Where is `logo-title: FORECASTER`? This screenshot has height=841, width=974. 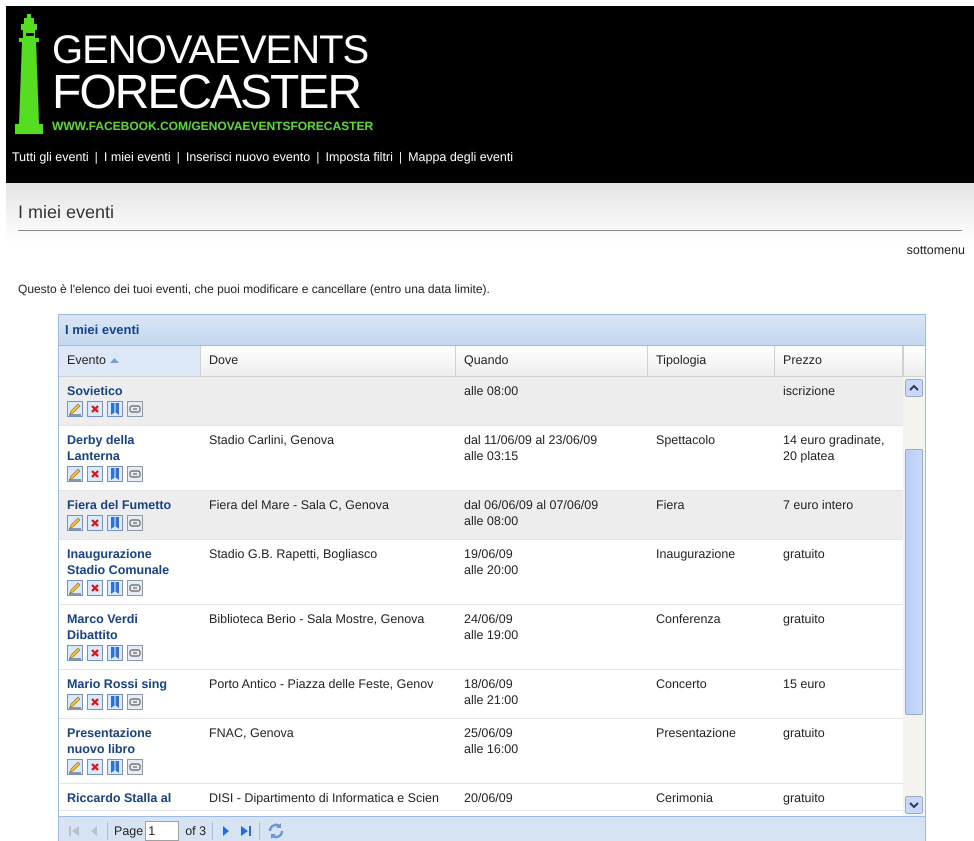 logo-title: FORECASTER is located at coordinates (207, 93).